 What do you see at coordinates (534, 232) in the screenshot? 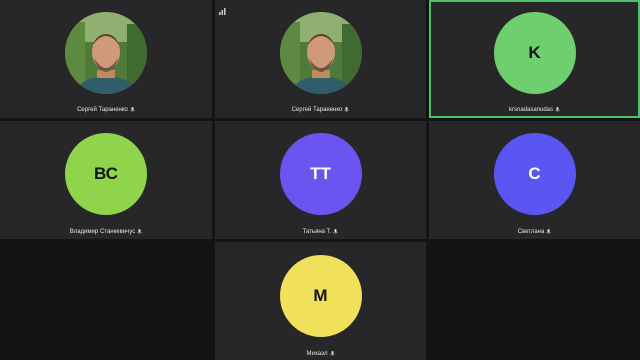
I see `participant-name: Светлана` at bounding box center [534, 232].